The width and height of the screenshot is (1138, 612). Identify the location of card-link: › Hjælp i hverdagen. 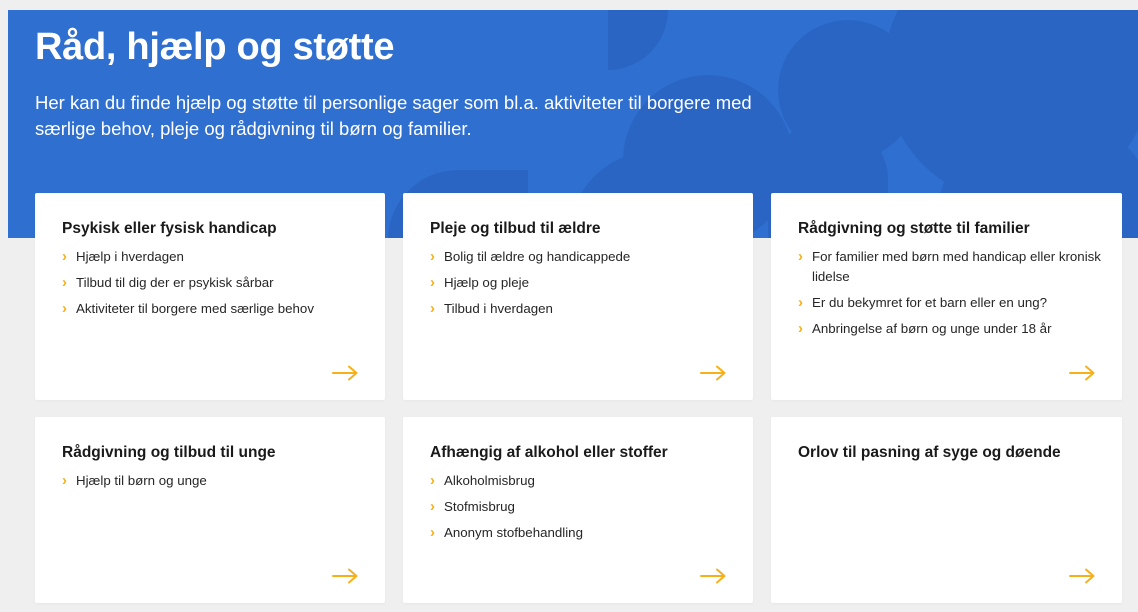
(213, 257).